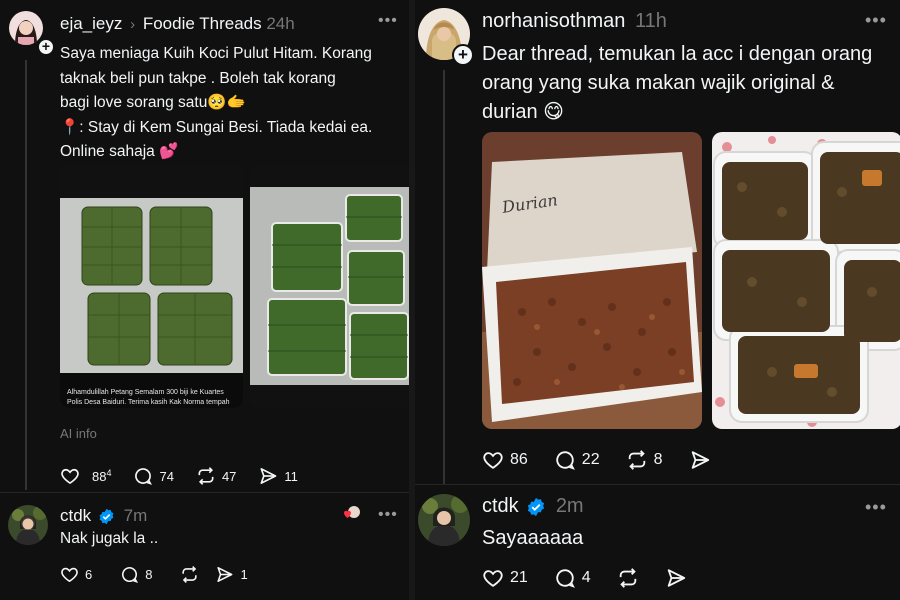 The image size is (900, 600). I want to click on wajik-boxes-photo, so click(806, 280).